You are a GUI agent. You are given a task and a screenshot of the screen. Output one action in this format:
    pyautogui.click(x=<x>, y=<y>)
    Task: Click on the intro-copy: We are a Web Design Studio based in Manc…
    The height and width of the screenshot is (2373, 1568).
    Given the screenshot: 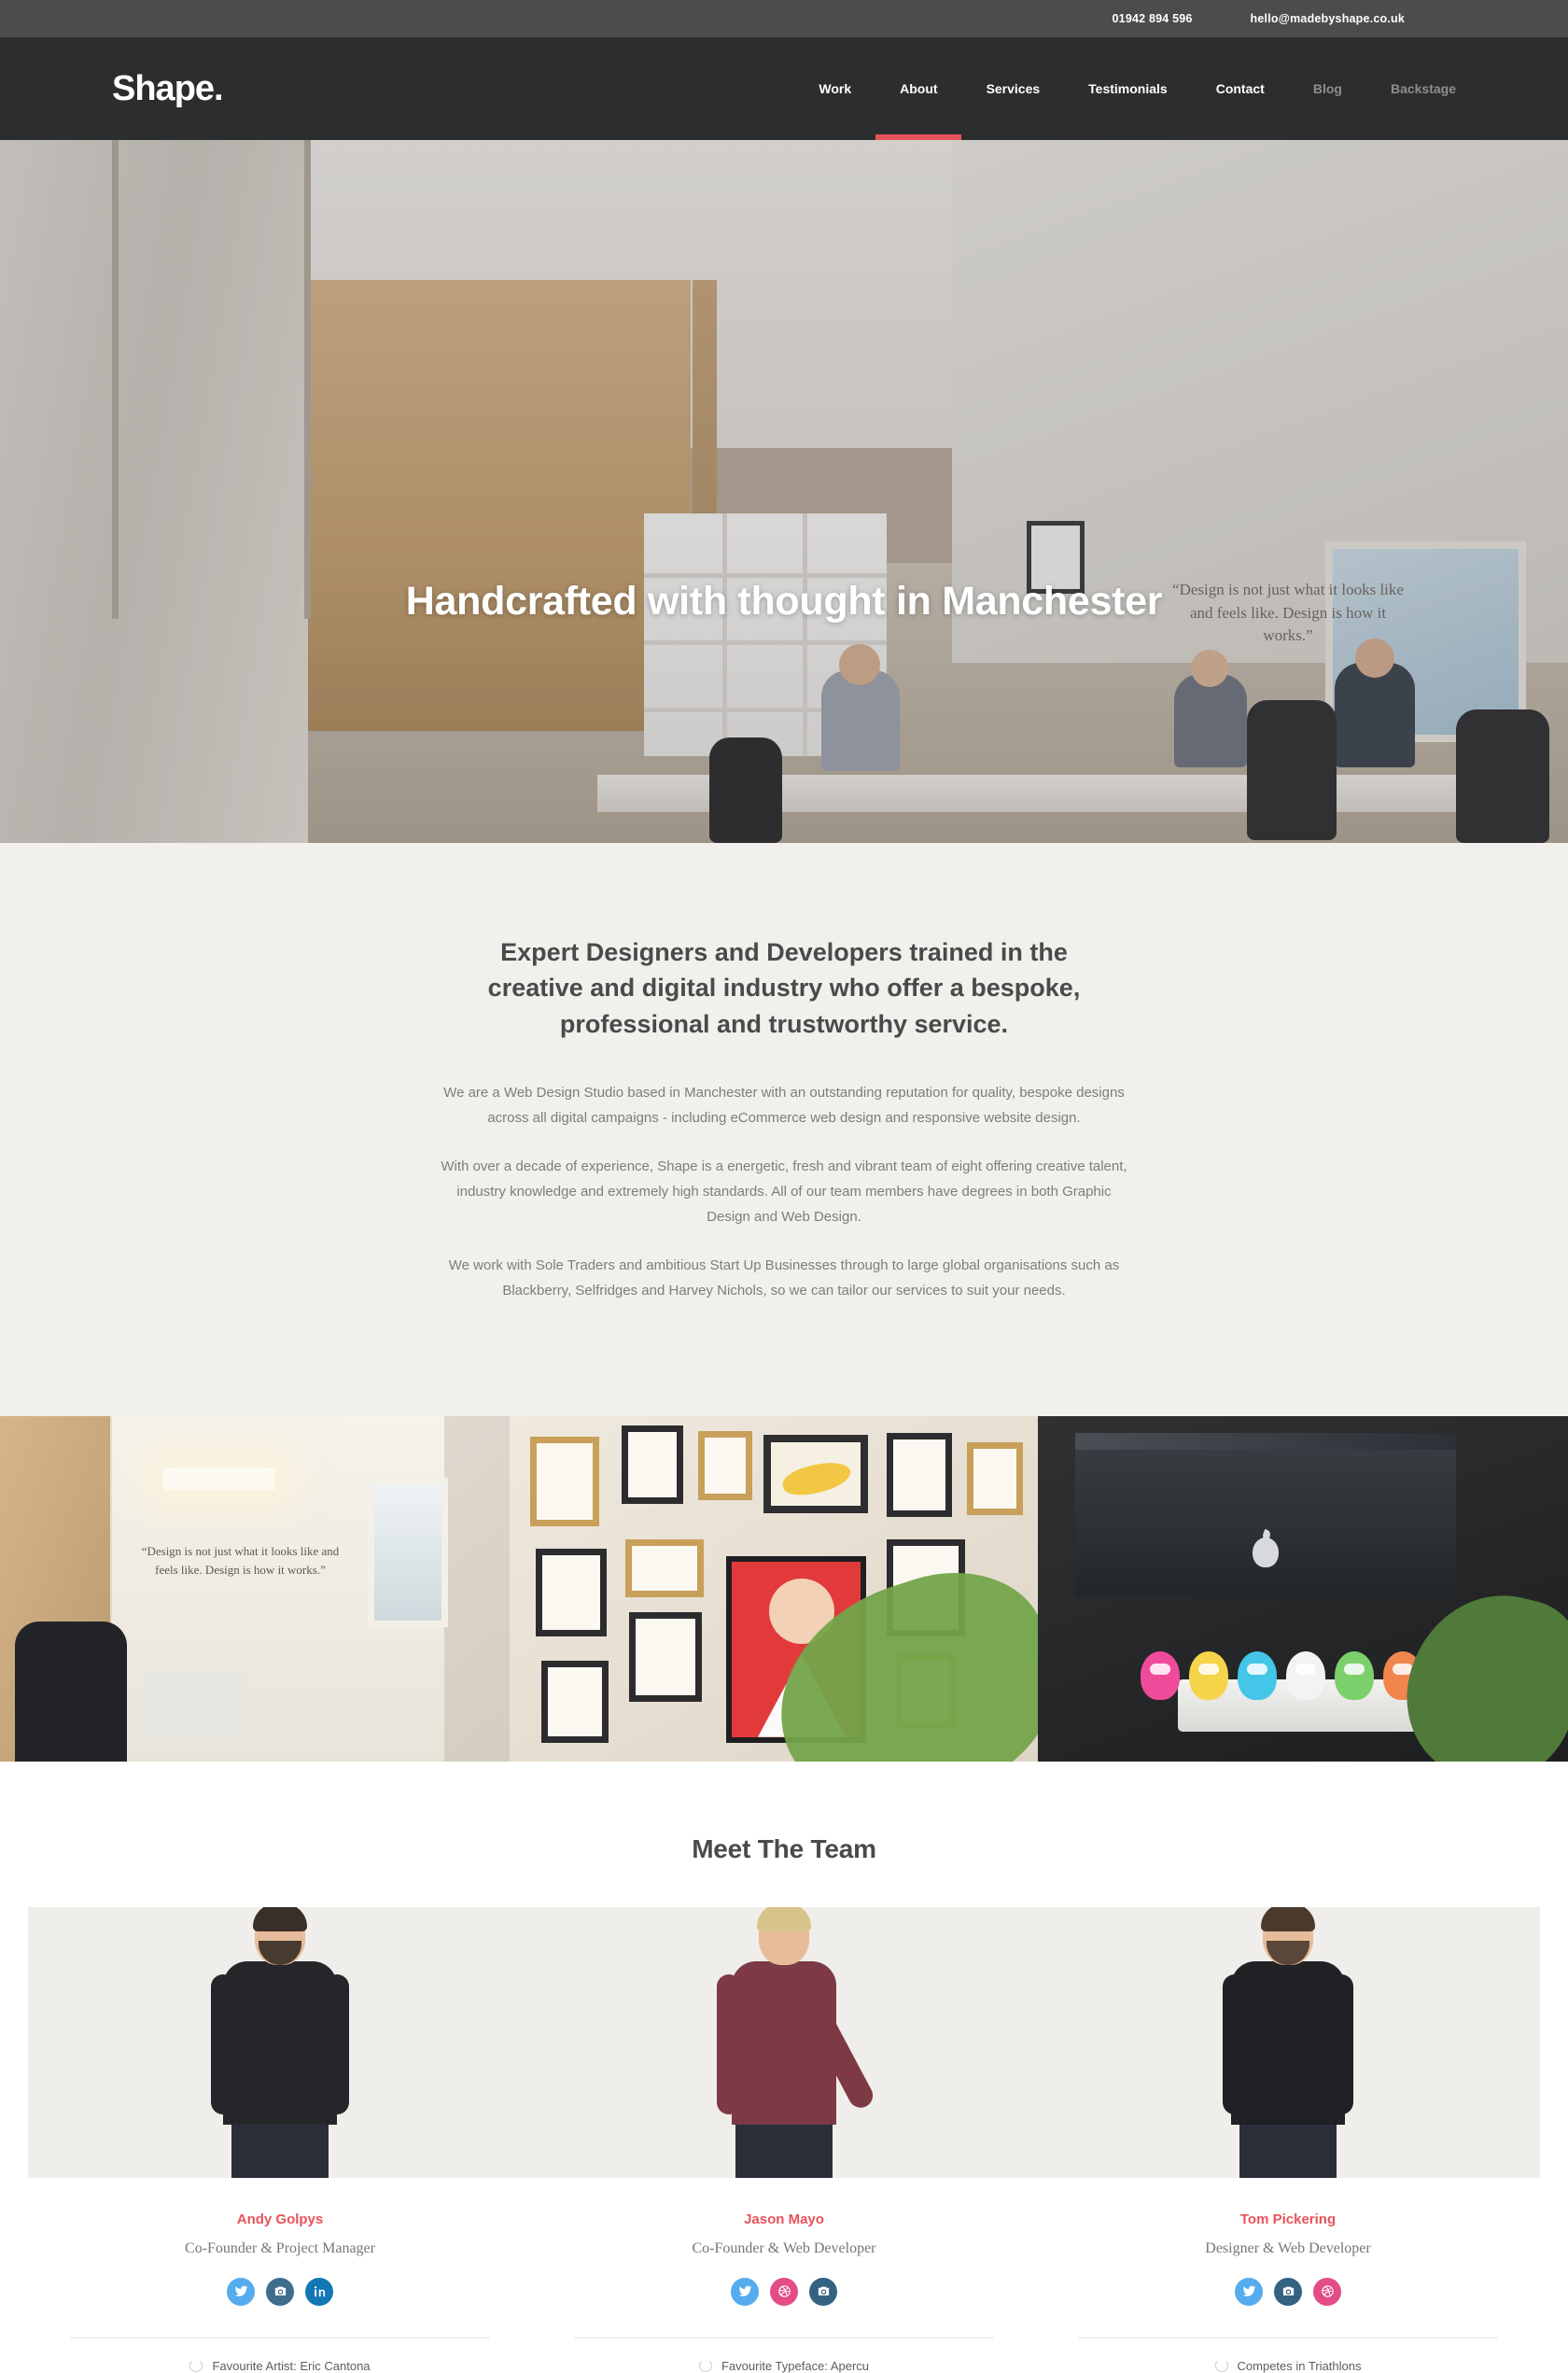 What is the action you would take?
    pyautogui.click(x=784, y=1192)
    